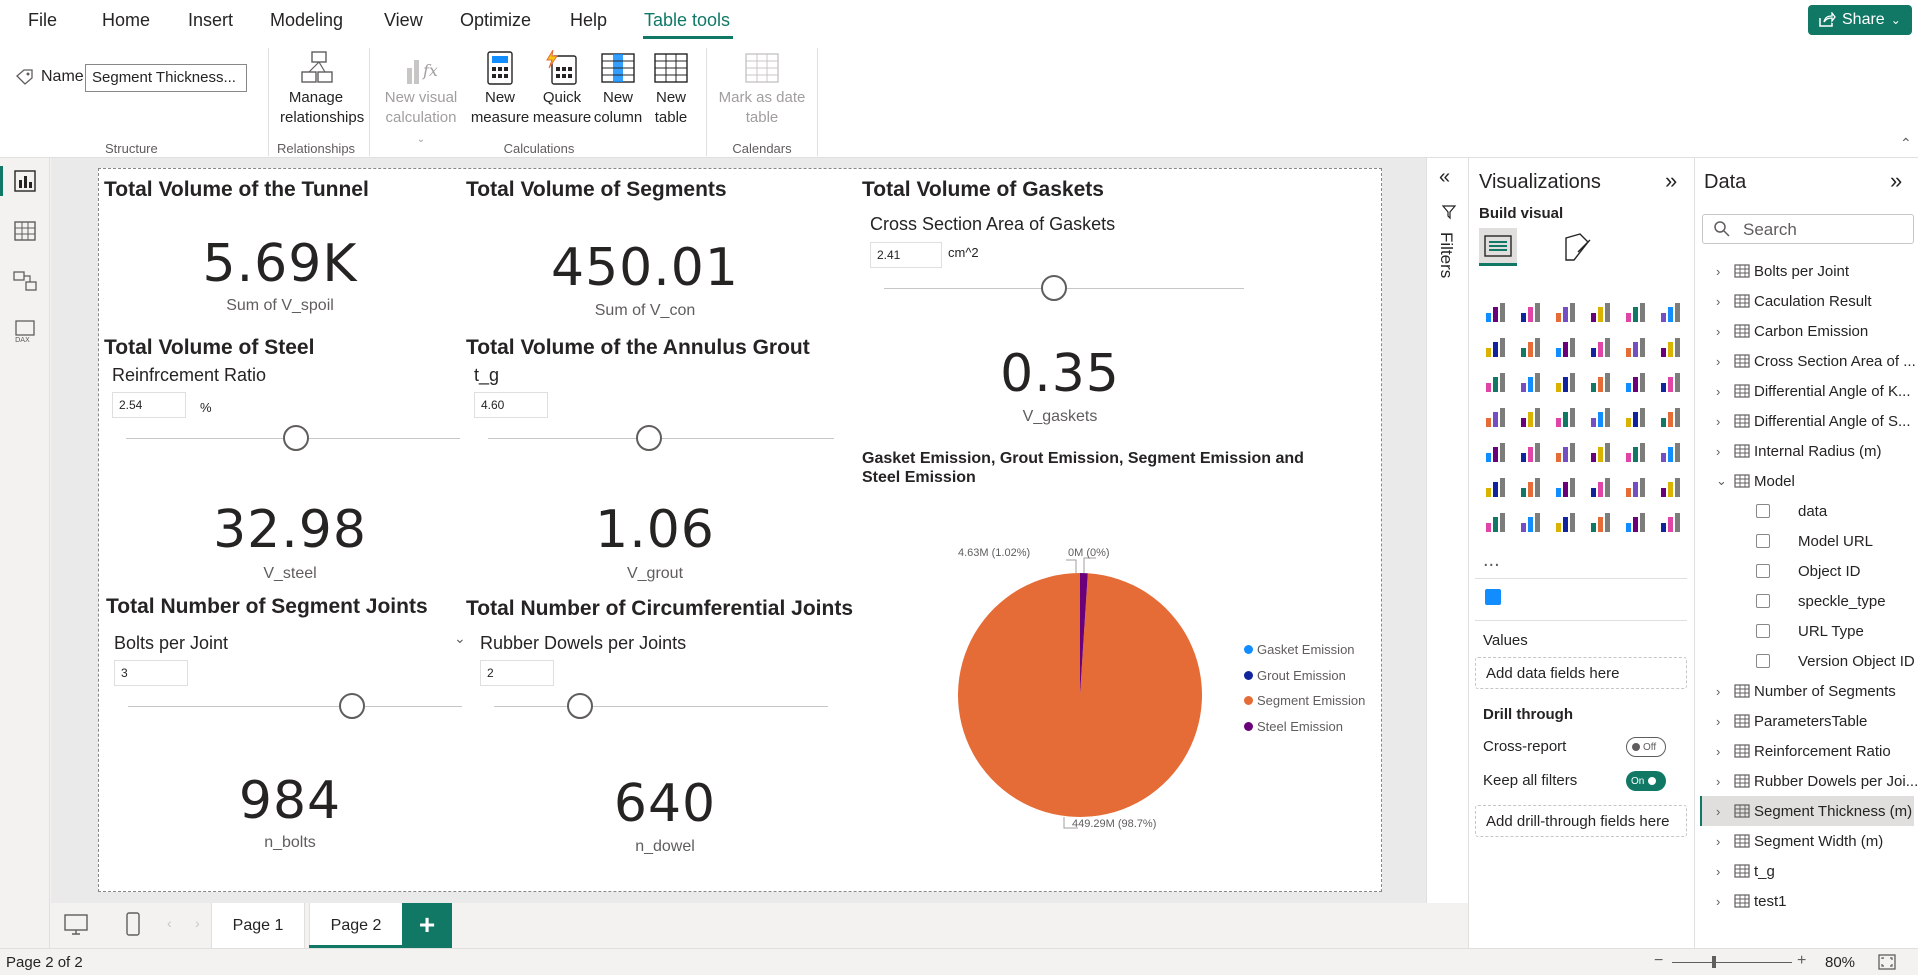  I want to click on quick-measure-button: Quick measure, so click(562, 89).